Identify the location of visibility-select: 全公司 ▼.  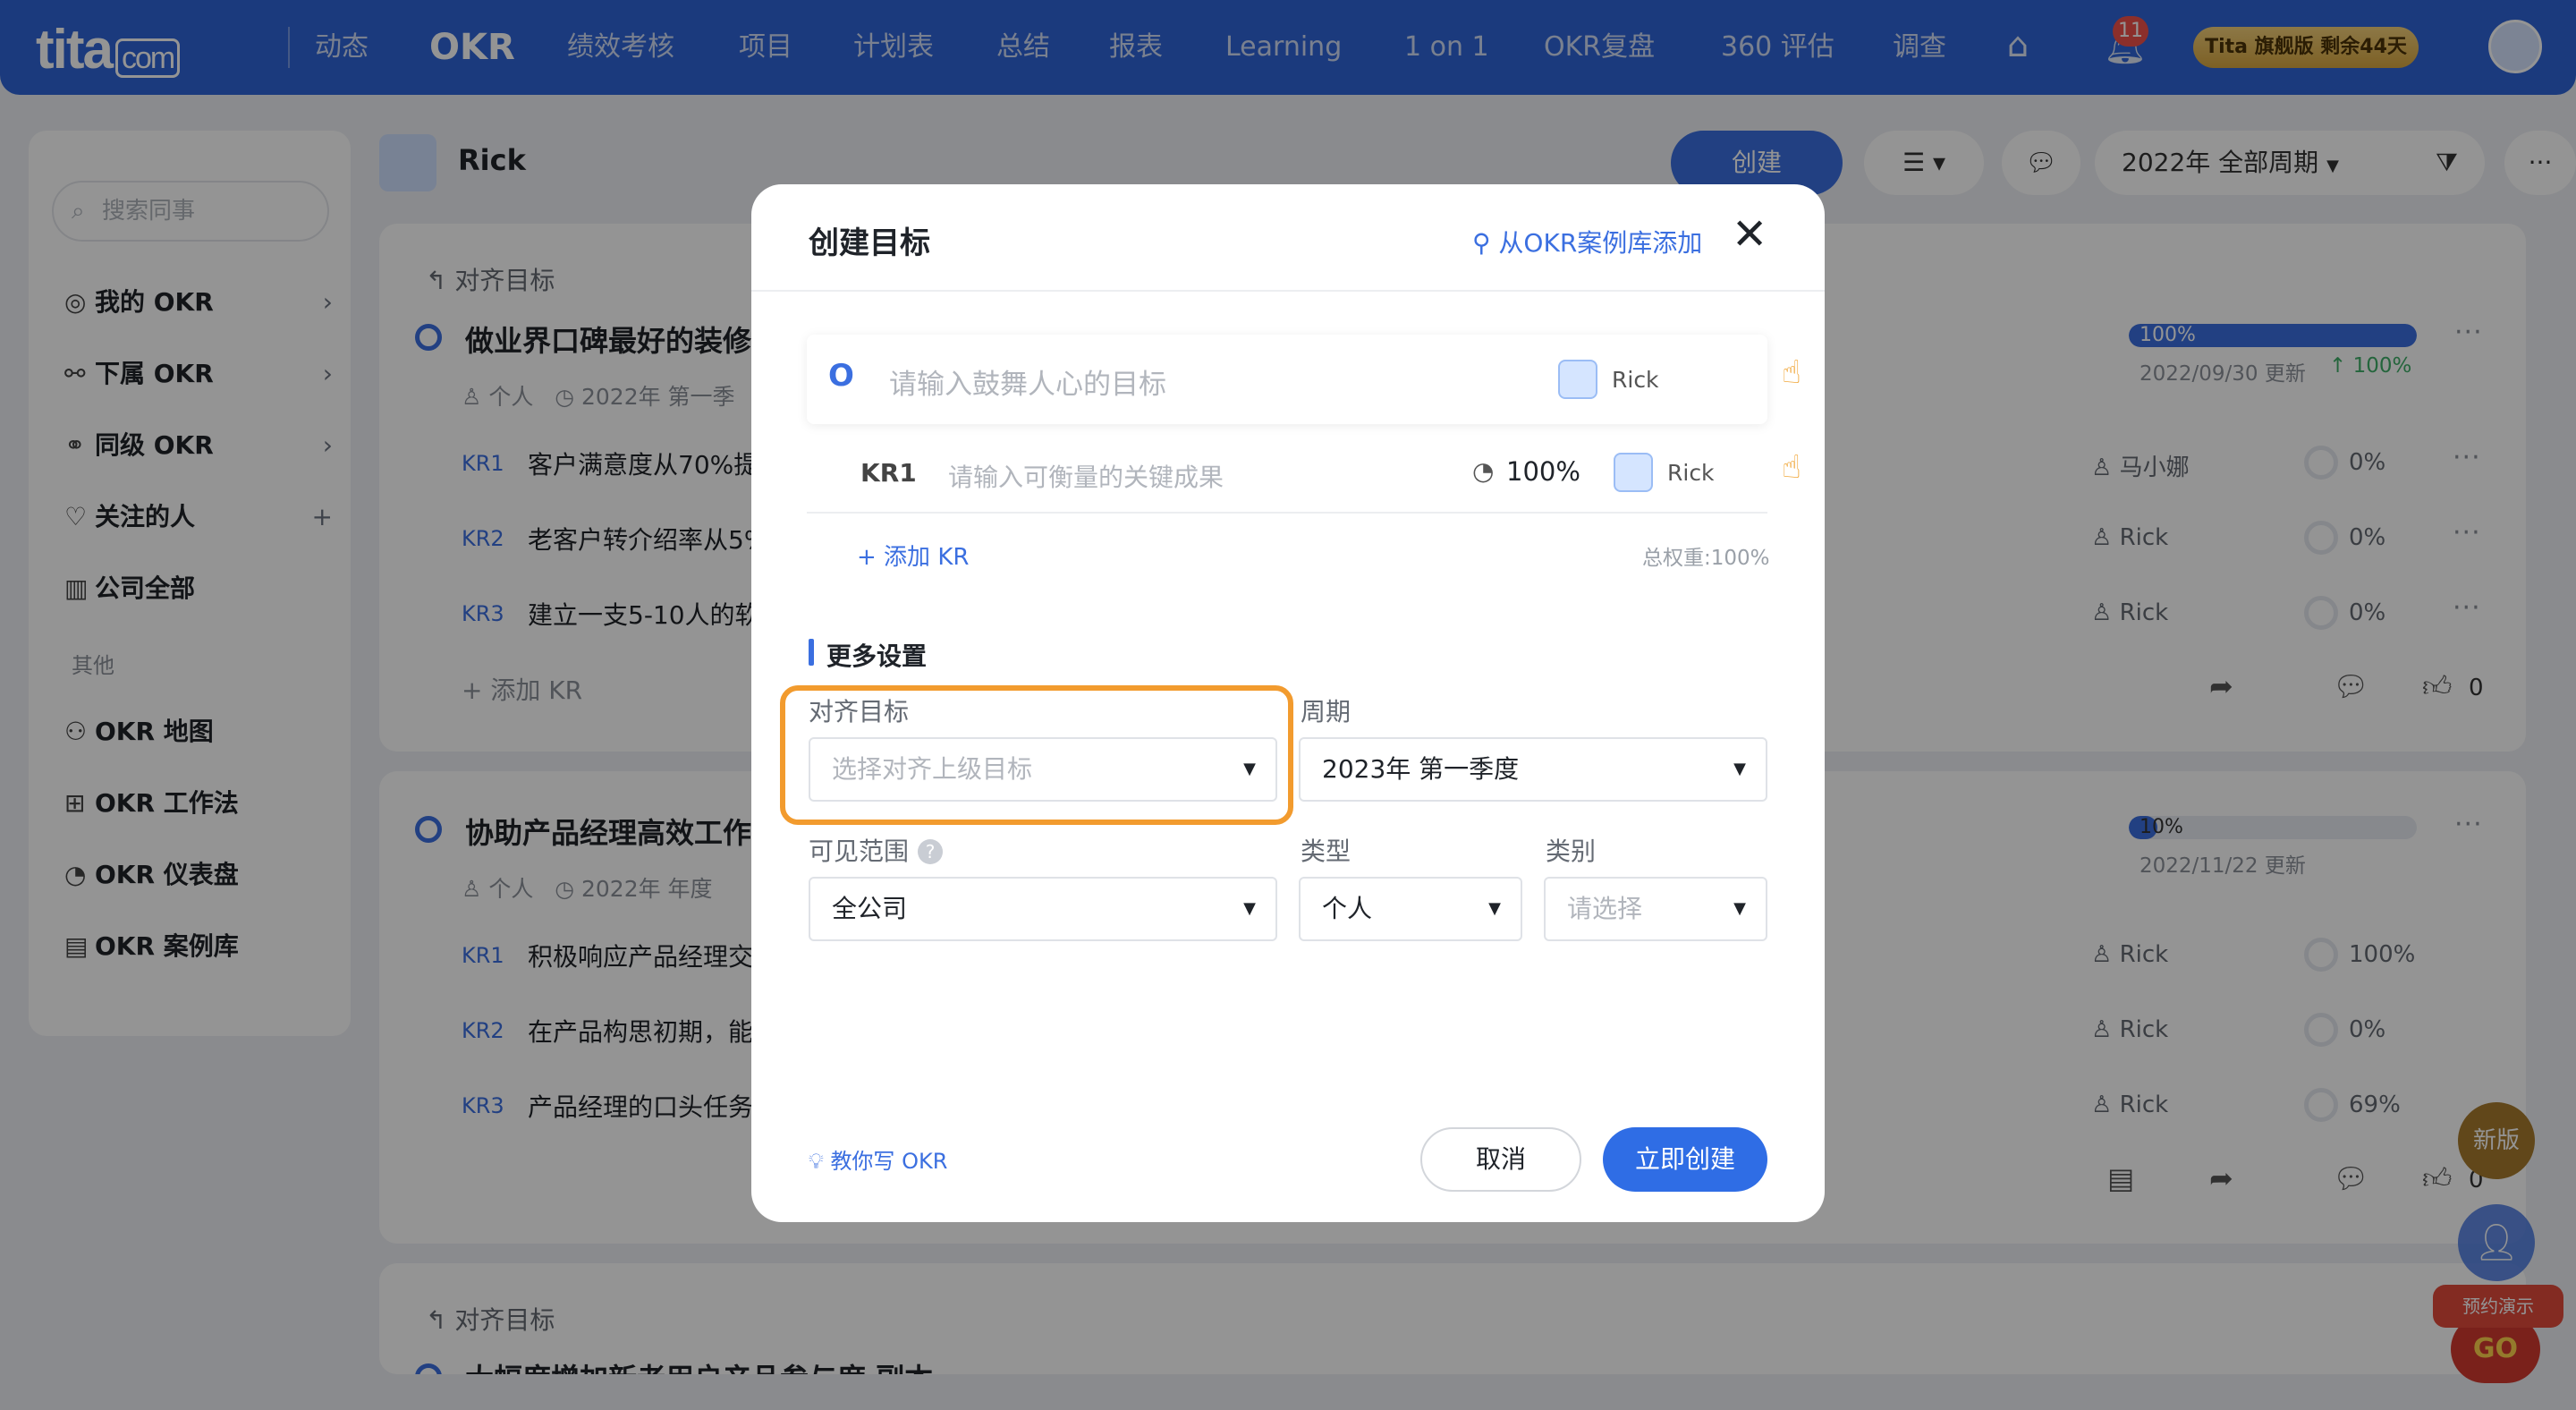
(1043, 909).